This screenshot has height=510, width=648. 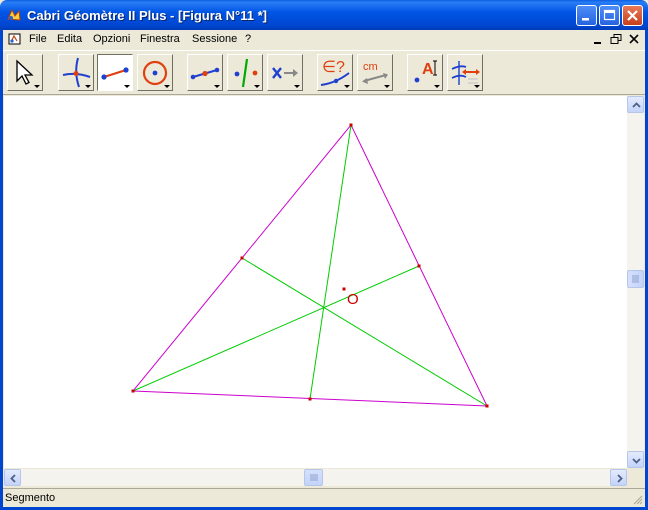 I want to click on median-from-left, so click(x=276, y=328).